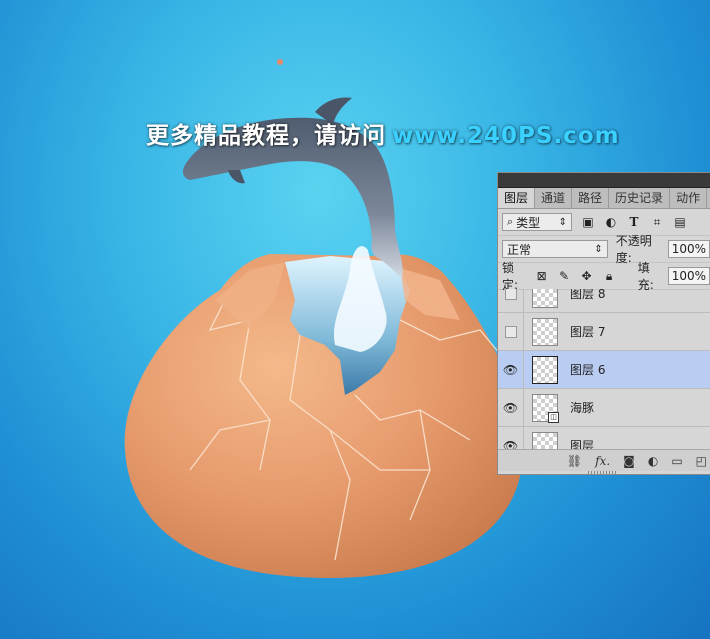 This screenshot has height=639, width=710. I want to click on smart-object-icon: ◫, so click(553, 417).